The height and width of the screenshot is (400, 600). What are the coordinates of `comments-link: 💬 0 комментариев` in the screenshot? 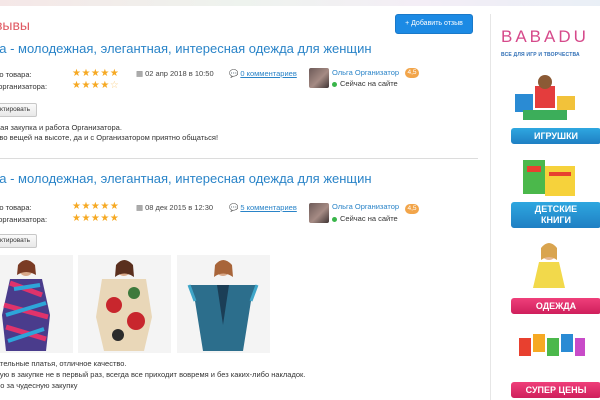 It's located at (263, 73).